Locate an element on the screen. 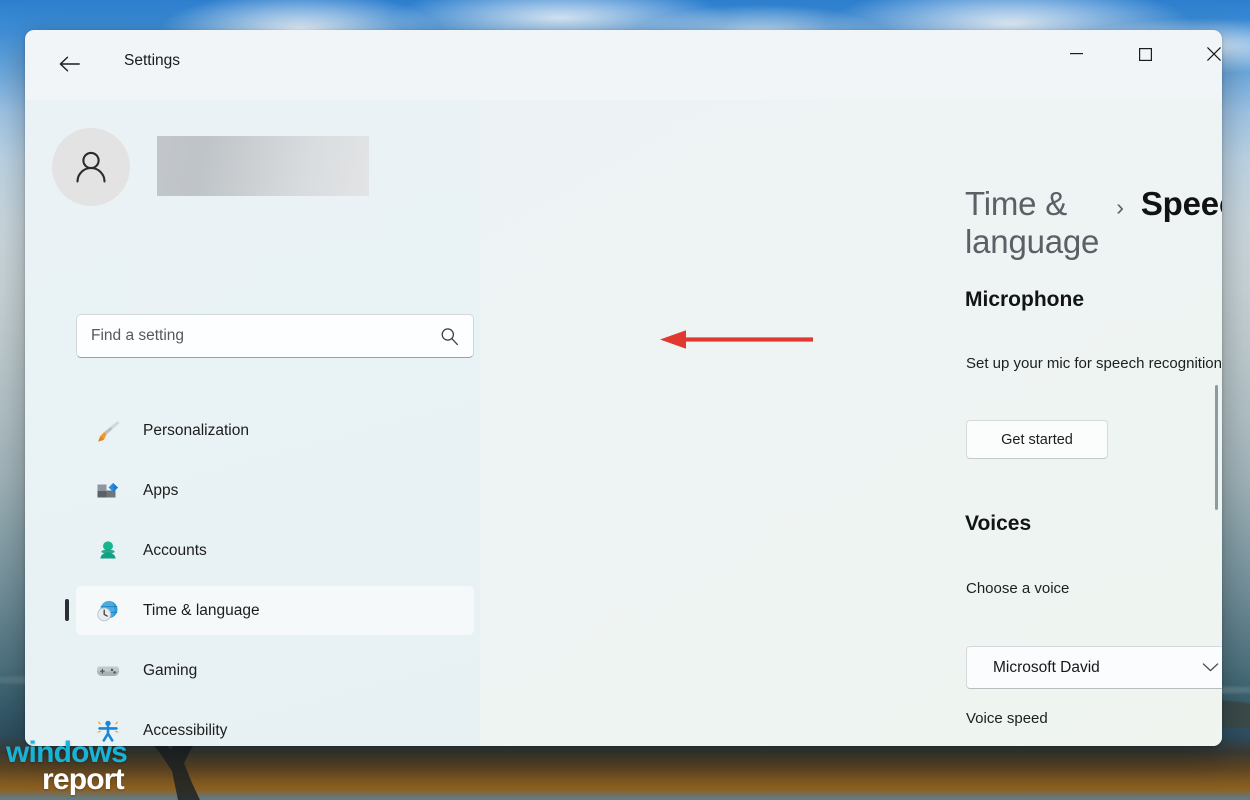  sidebar-item-time-and-language: Time & language is located at coordinates (269, 610).